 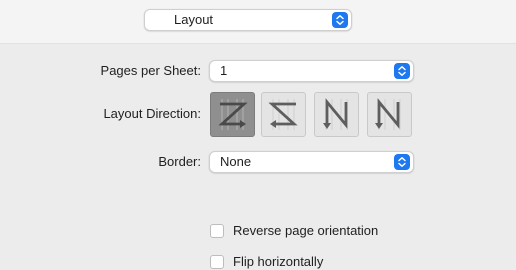 What do you see at coordinates (248, 20) in the screenshot?
I see `panel-selector-popup: Layout` at bounding box center [248, 20].